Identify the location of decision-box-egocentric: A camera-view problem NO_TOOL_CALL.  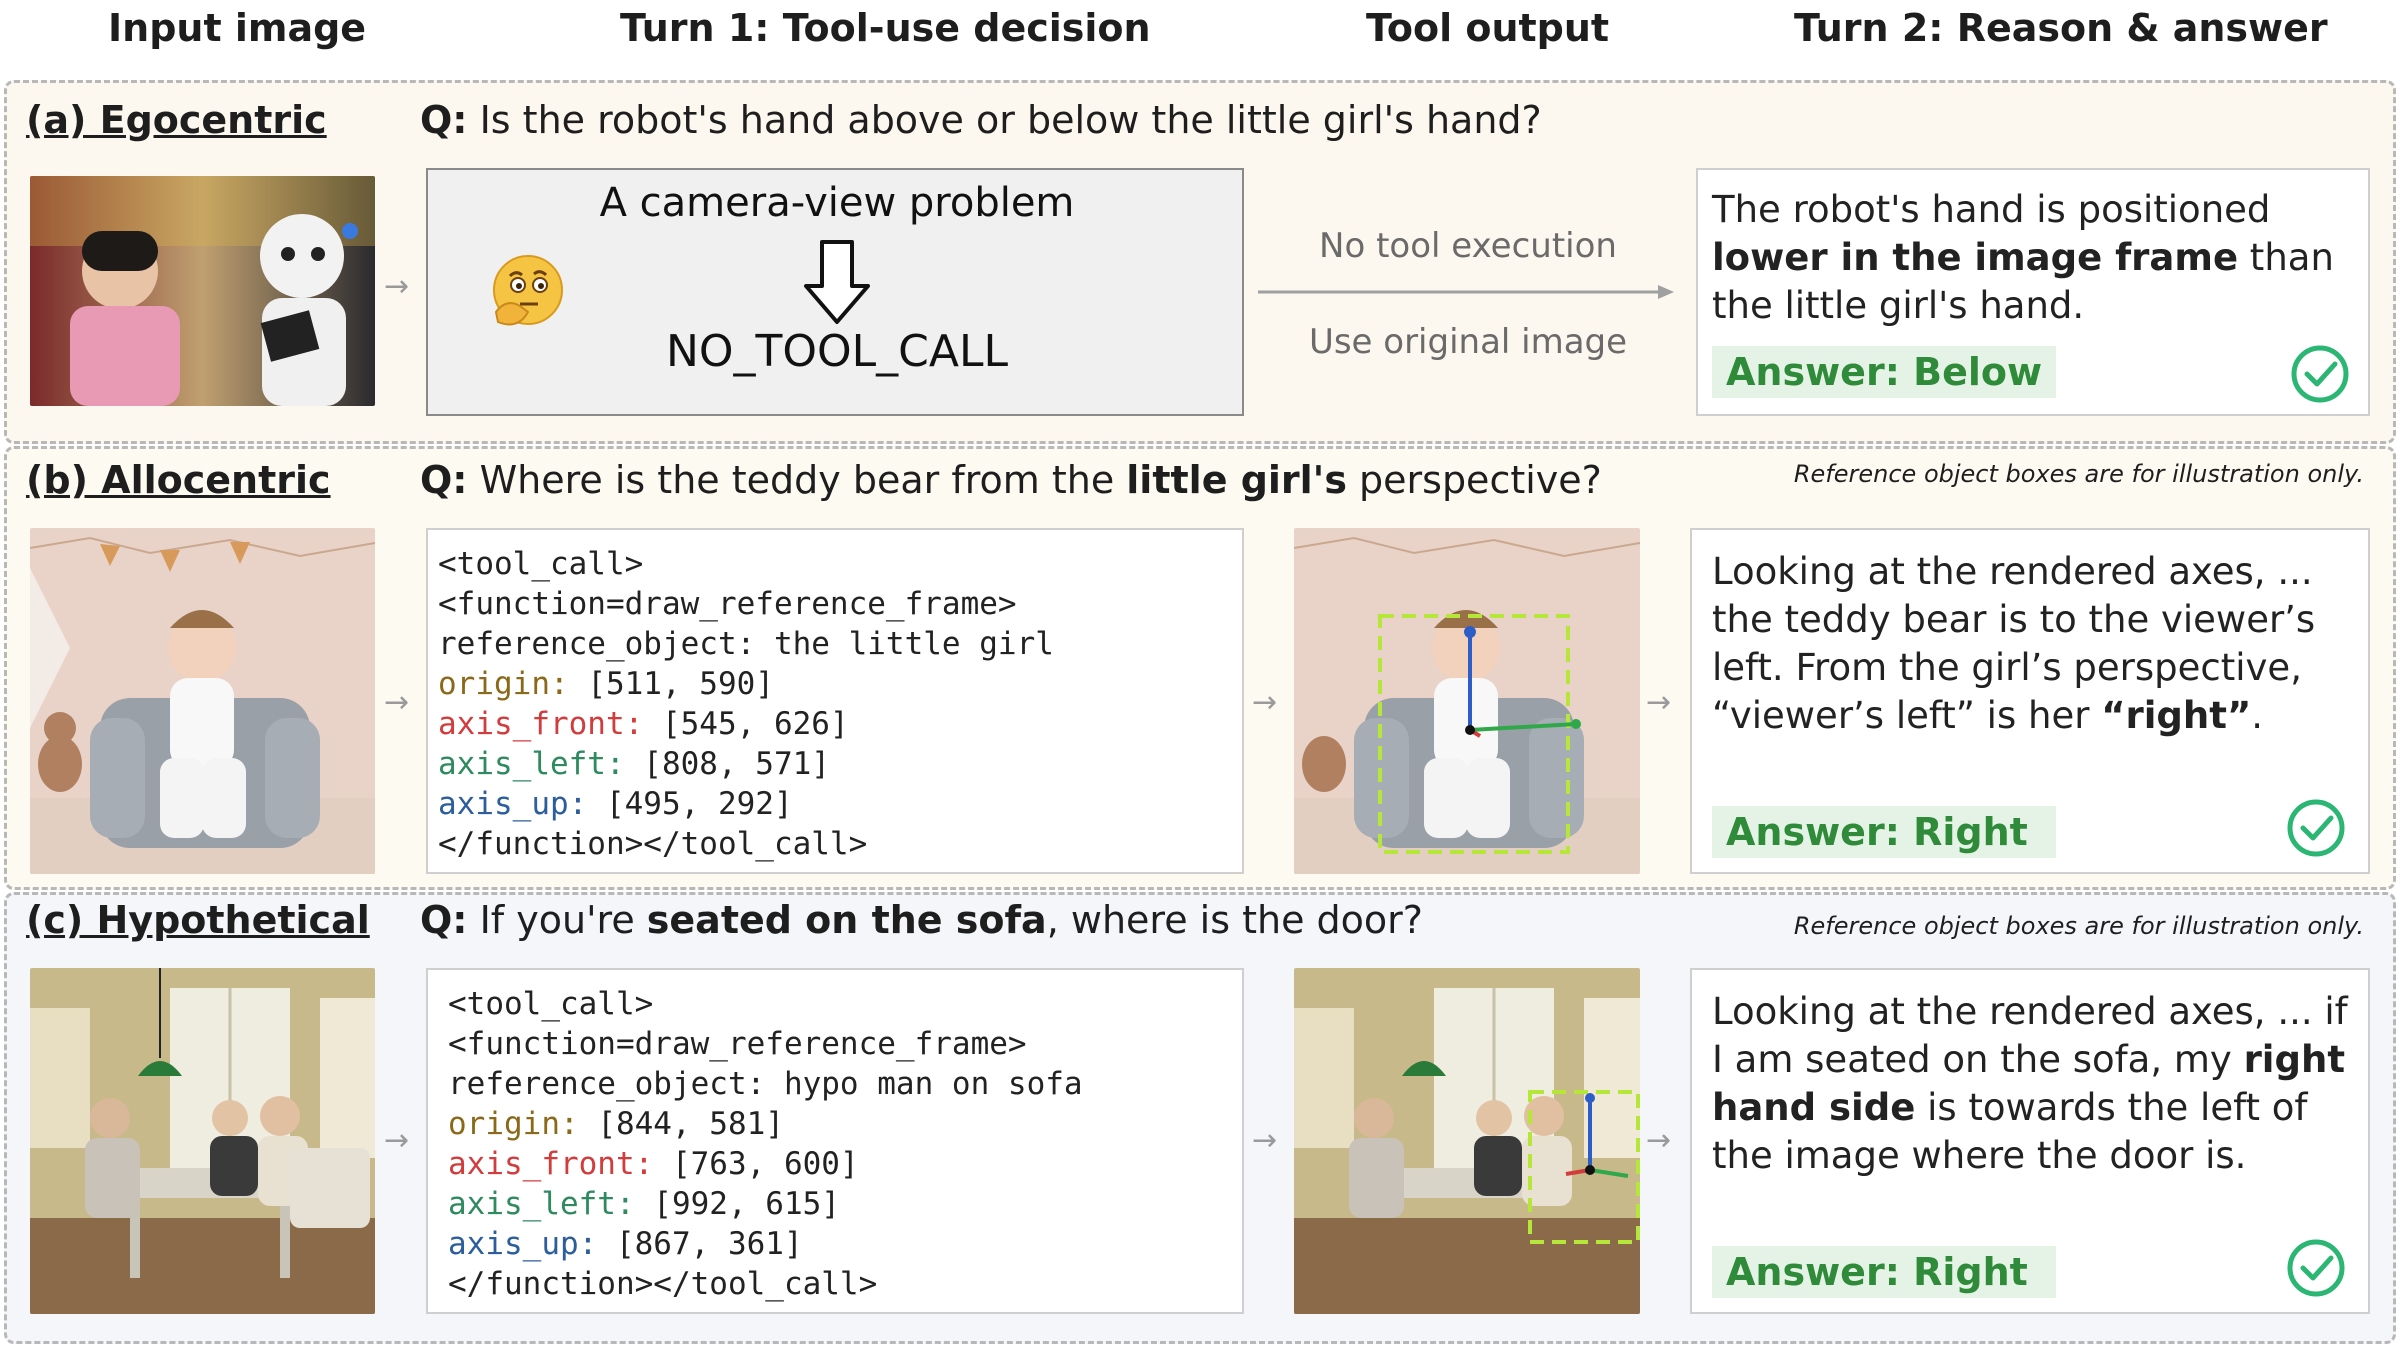
(835, 292).